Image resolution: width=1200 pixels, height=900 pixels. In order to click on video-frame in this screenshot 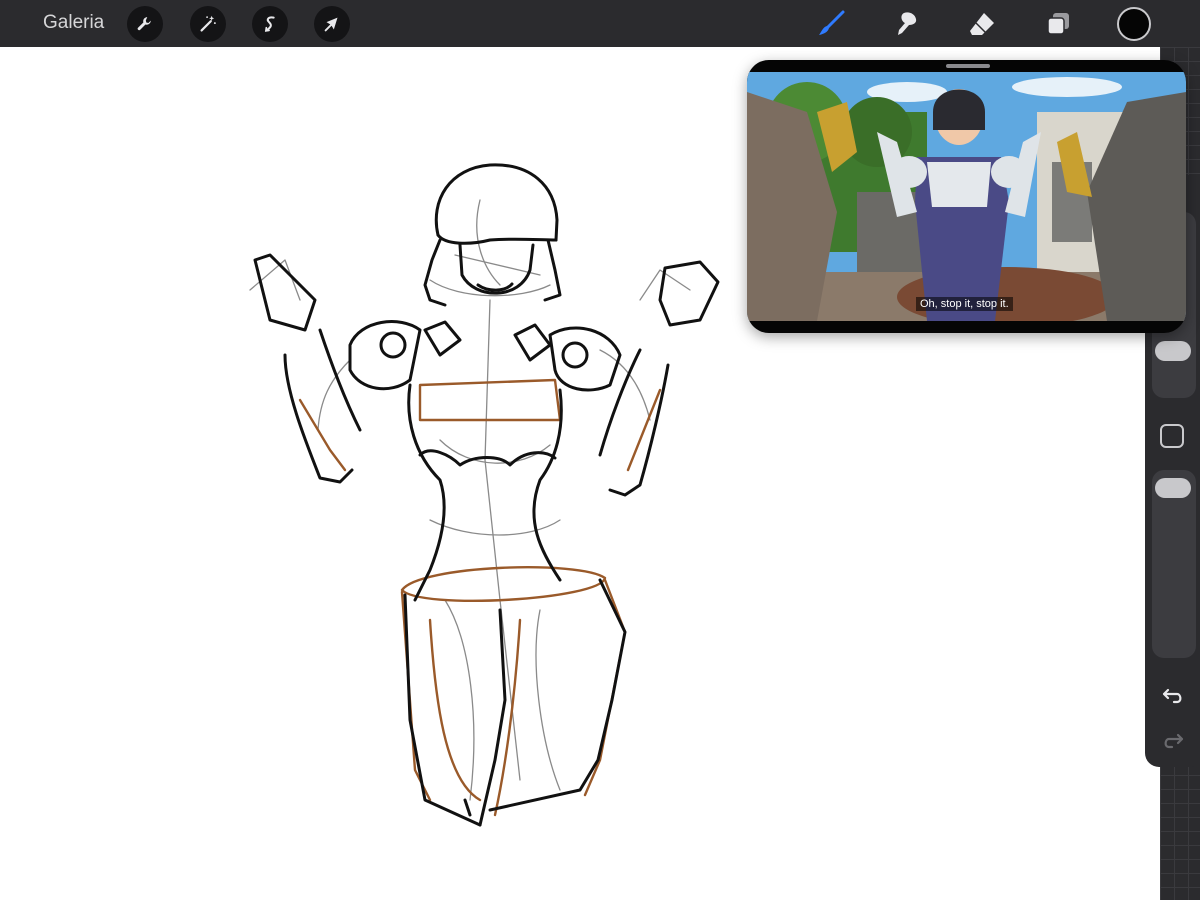, I will do `click(966, 196)`.